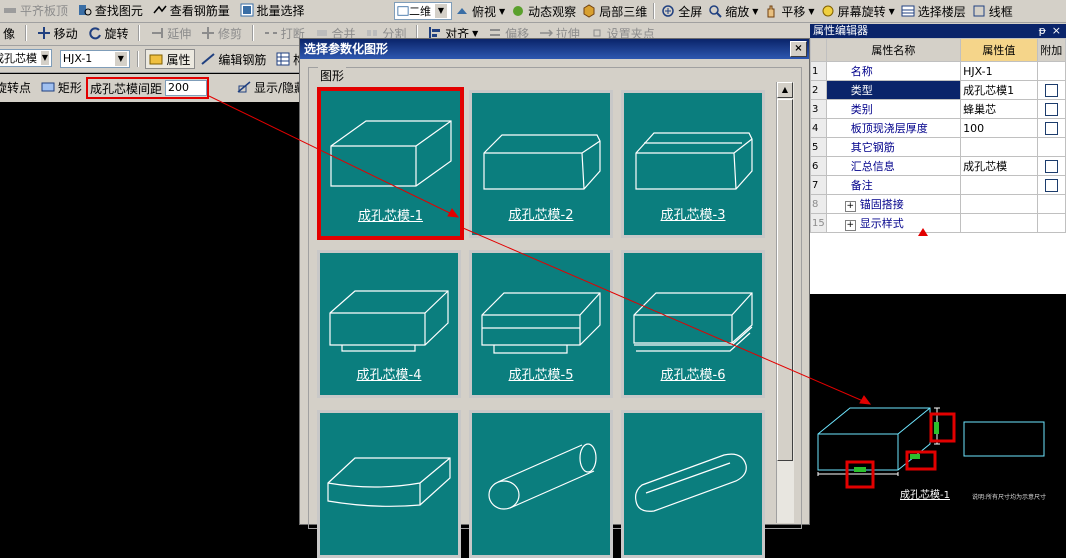 The image size is (1066, 558). I want to click on property-value-cell: 100, so click(999, 128).